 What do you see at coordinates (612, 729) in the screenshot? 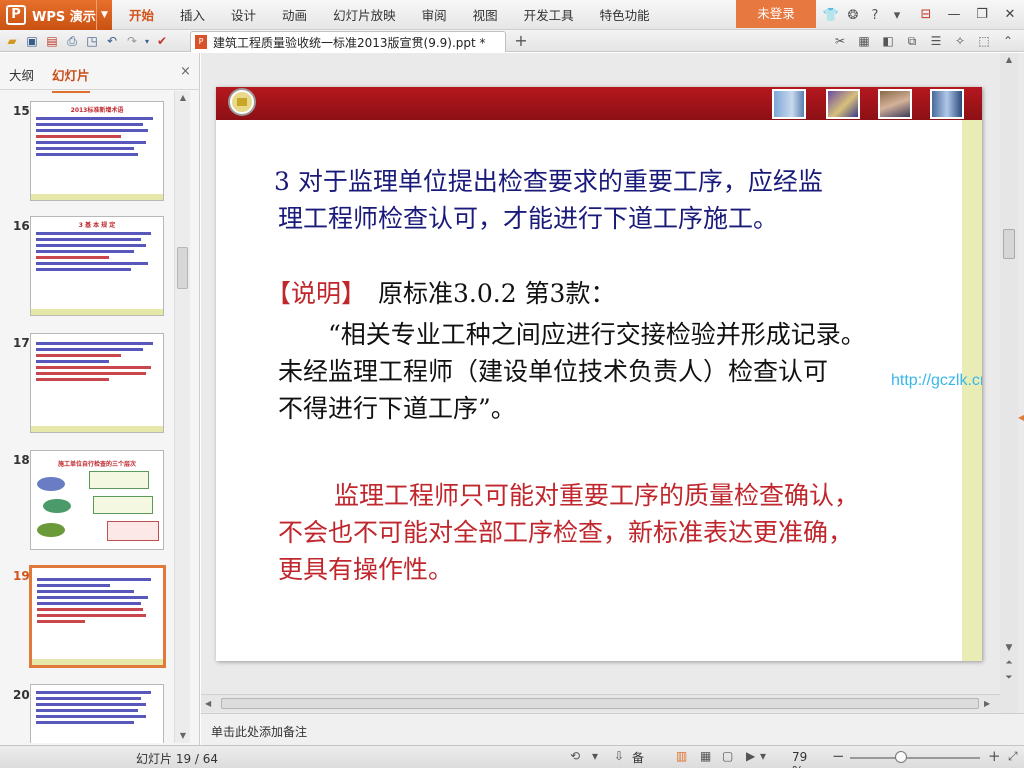
I see `notes-pane: 单击此处添加备注` at bounding box center [612, 729].